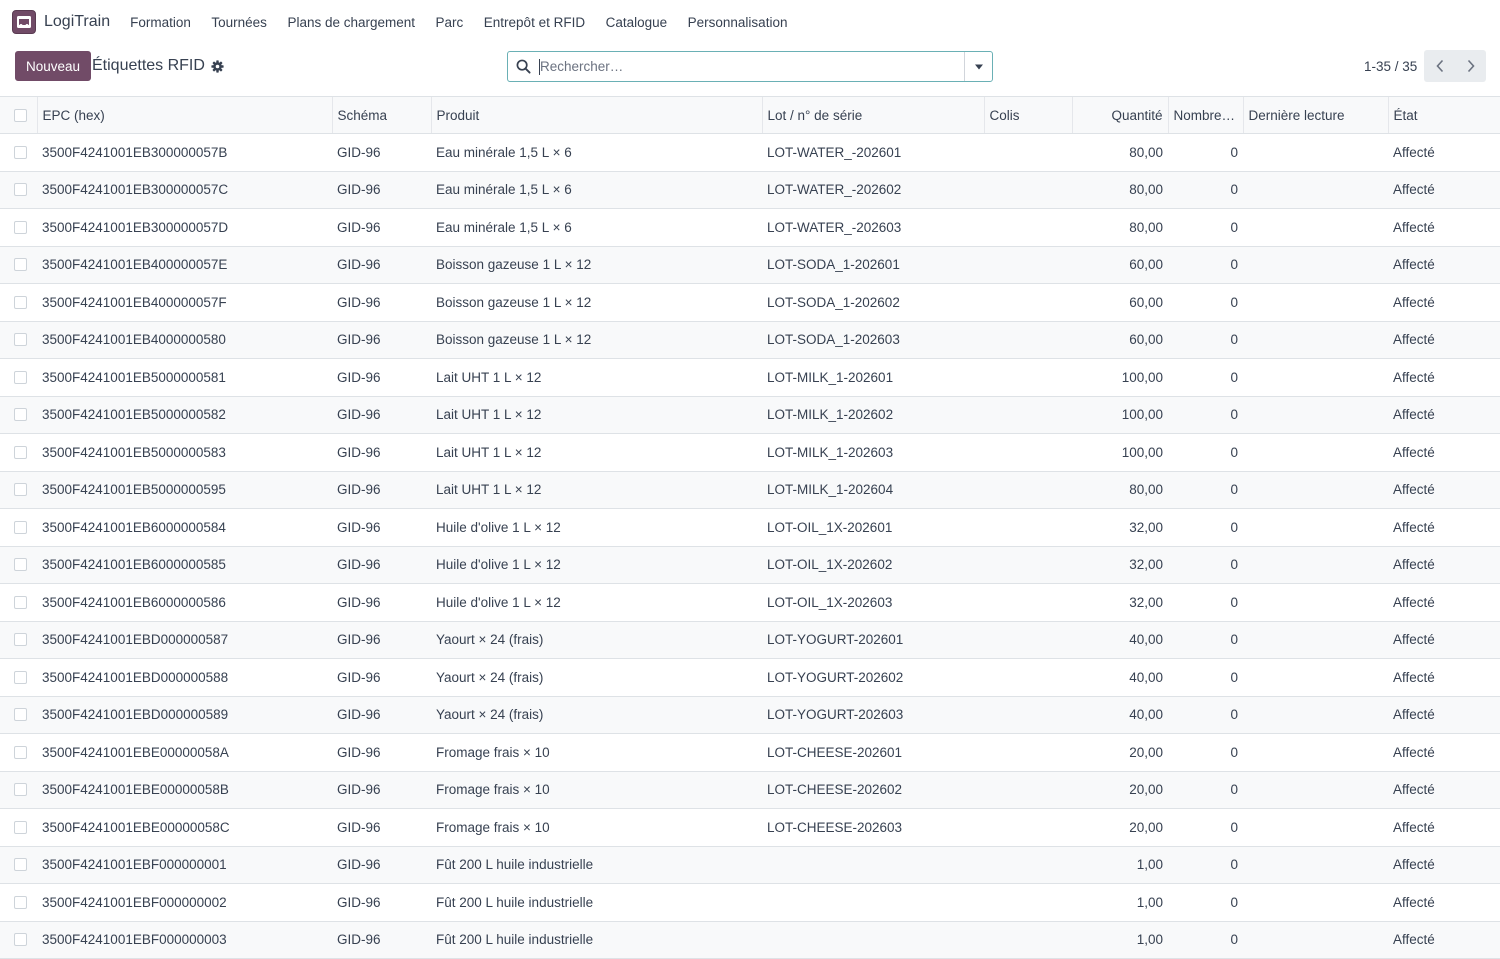 The width and height of the screenshot is (1500, 959). I want to click on column-header-state: État, so click(1443, 115).